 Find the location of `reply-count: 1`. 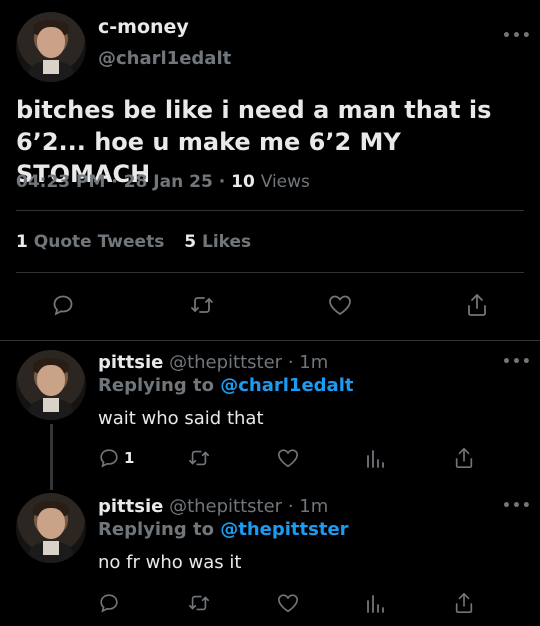

reply-count: 1 is located at coordinates (129, 458).